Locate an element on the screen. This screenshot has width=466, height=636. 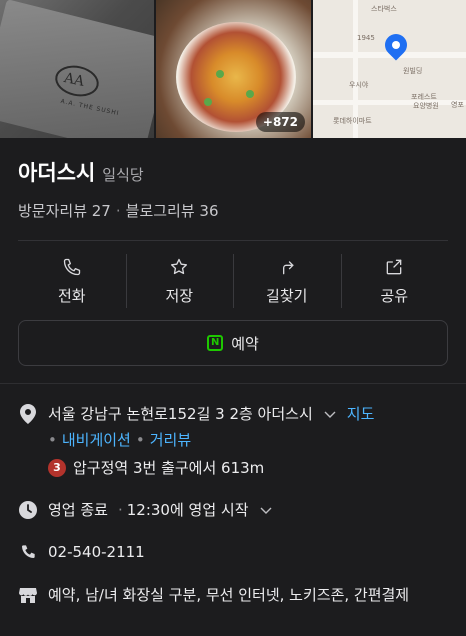
star-icon is located at coordinates (179, 266).